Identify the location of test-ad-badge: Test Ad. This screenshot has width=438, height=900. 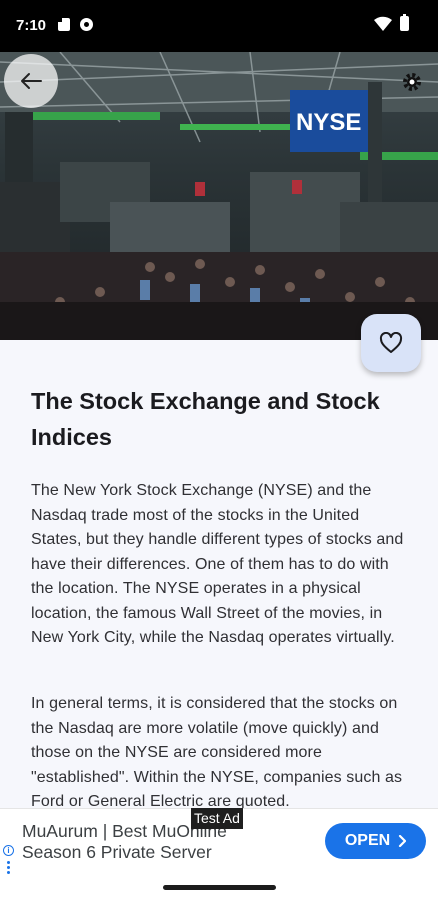
(217, 818).